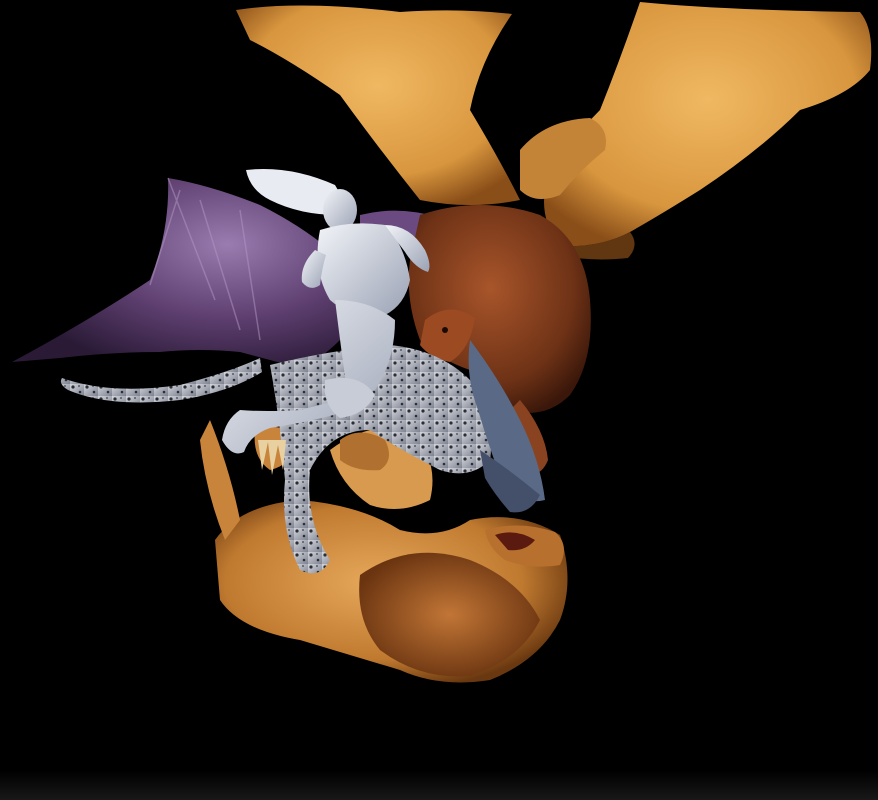 The height and width of the screenshot is (800, 878). I want to click on spotted-tail, so click(161, 380).